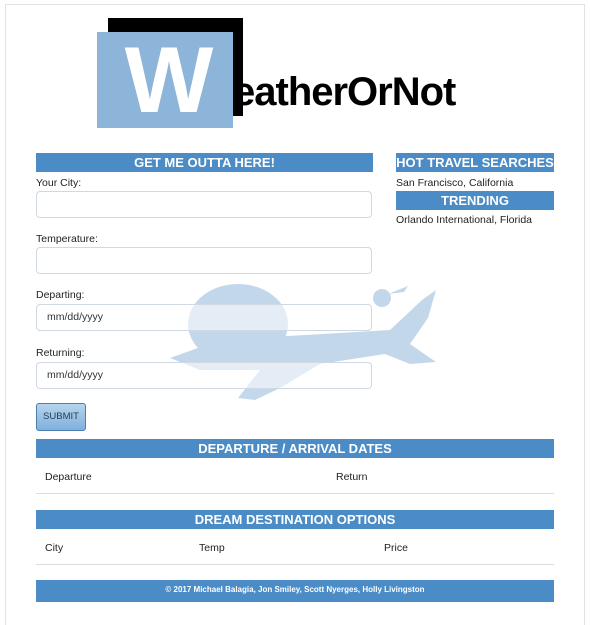  I want to click on logo-big-w: W, so click(169, 79).